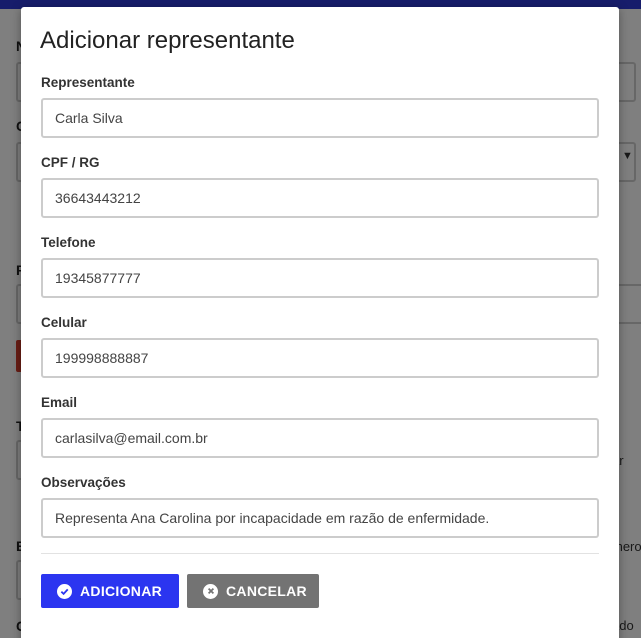 The width and height of the screenshot is (641, 638). I want to click on phone-input, so click(320, 278).